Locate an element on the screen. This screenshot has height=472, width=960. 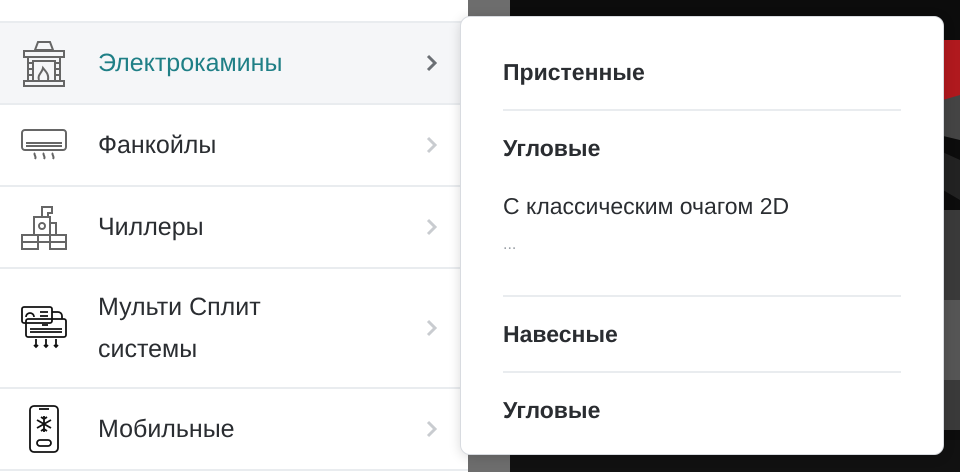
chiller-icon is located at coordinates (44, 227).